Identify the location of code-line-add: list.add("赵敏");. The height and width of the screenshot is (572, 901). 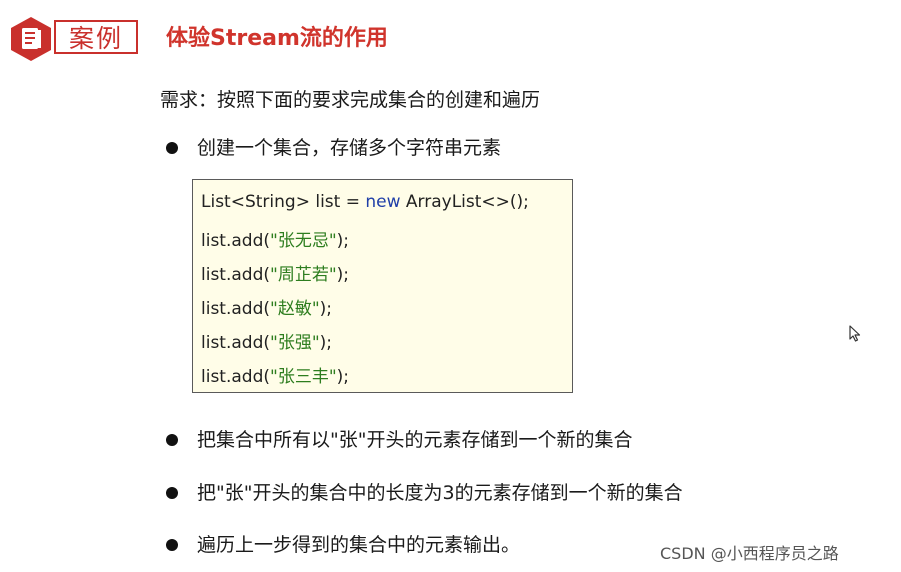
(266, 306).